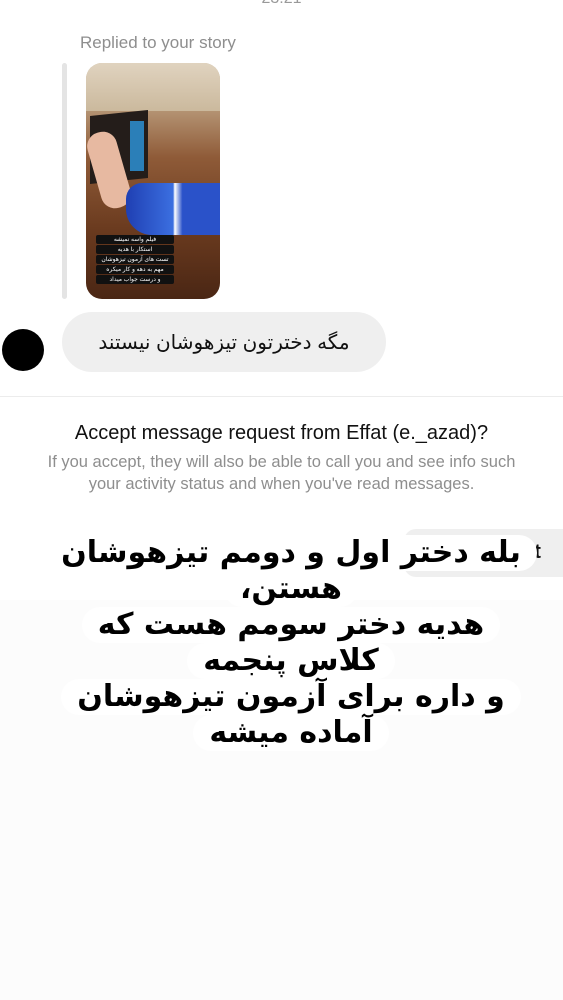 This screenshot has width=563, height=1000. What do you see at coordinates (291, 733) in the screenshot?
I see `overlay-line: آماده میشه` at bounding box center [291, 733].